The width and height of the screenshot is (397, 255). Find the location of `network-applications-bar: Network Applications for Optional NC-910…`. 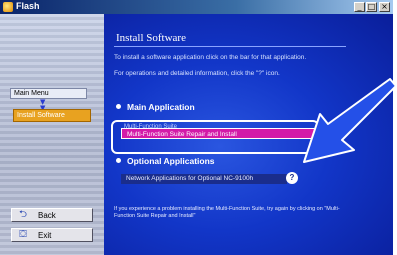

network-applications-bar: Network Applications for Optional NC-910… is located at coordinates (204, 179).